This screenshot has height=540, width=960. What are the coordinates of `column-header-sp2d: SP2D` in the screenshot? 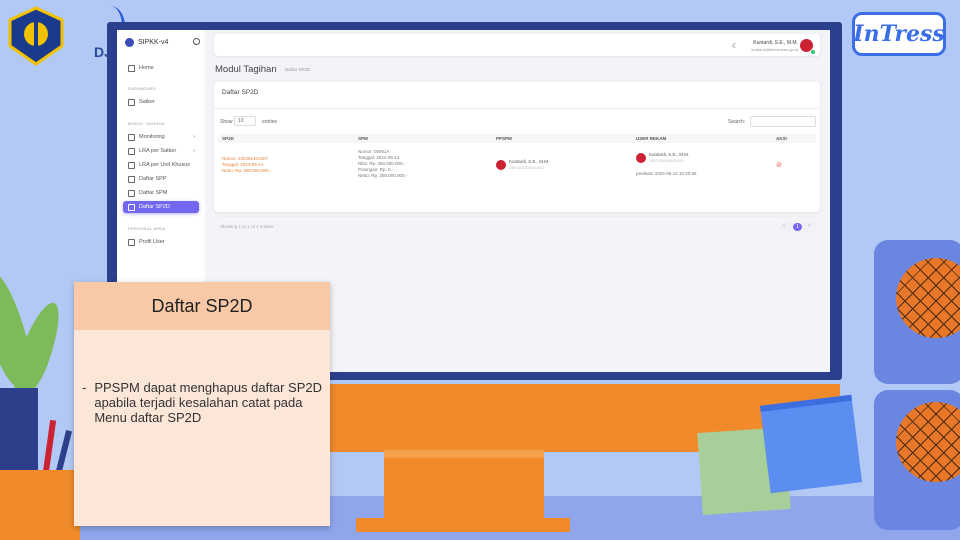 It's located at (228, 138).